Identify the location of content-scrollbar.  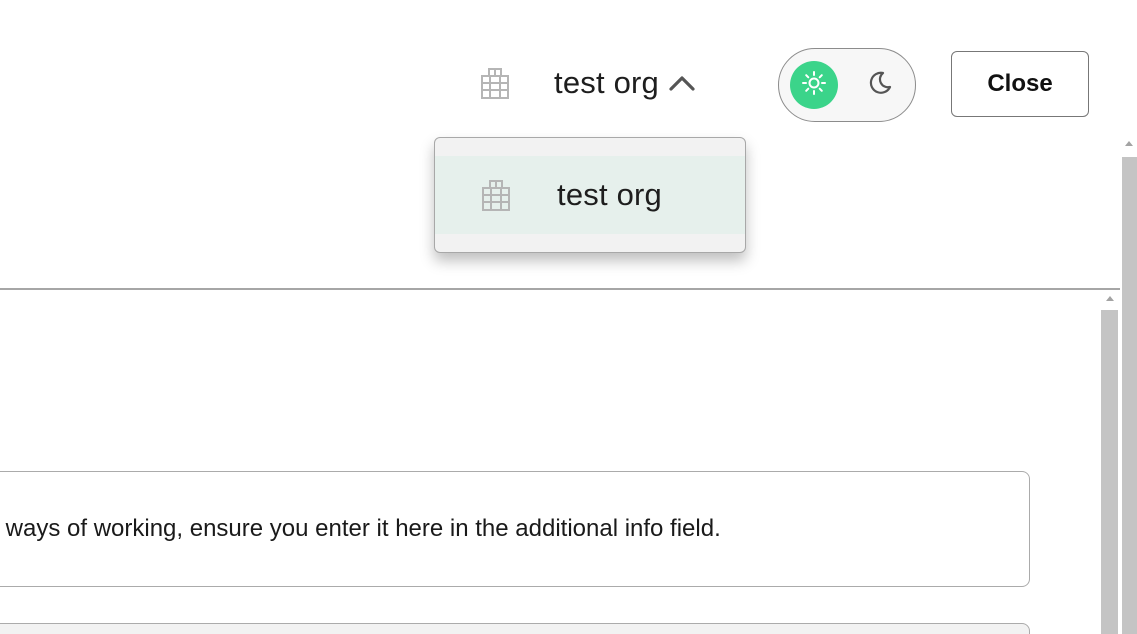
(1110, 462).